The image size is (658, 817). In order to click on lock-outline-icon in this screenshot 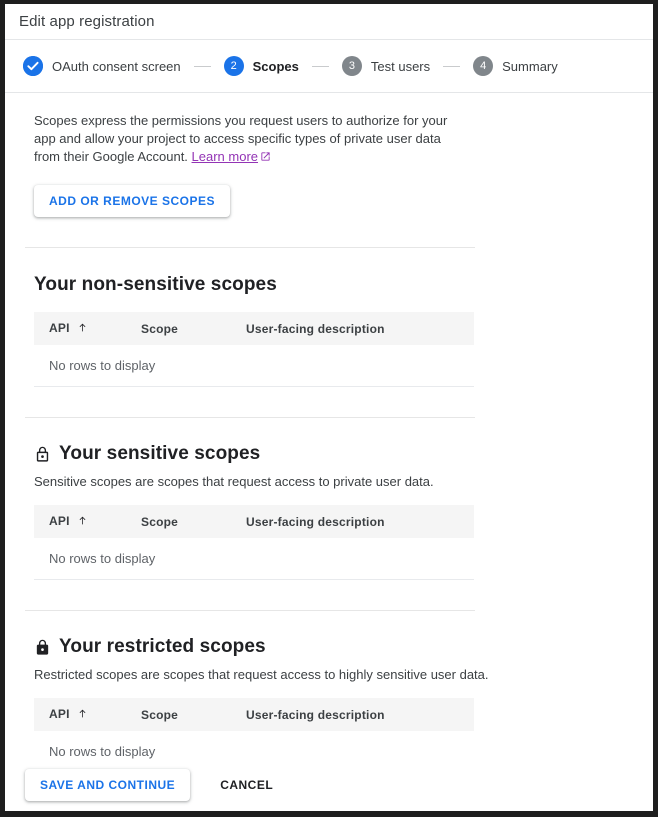, I will do `click(42, 454)`.